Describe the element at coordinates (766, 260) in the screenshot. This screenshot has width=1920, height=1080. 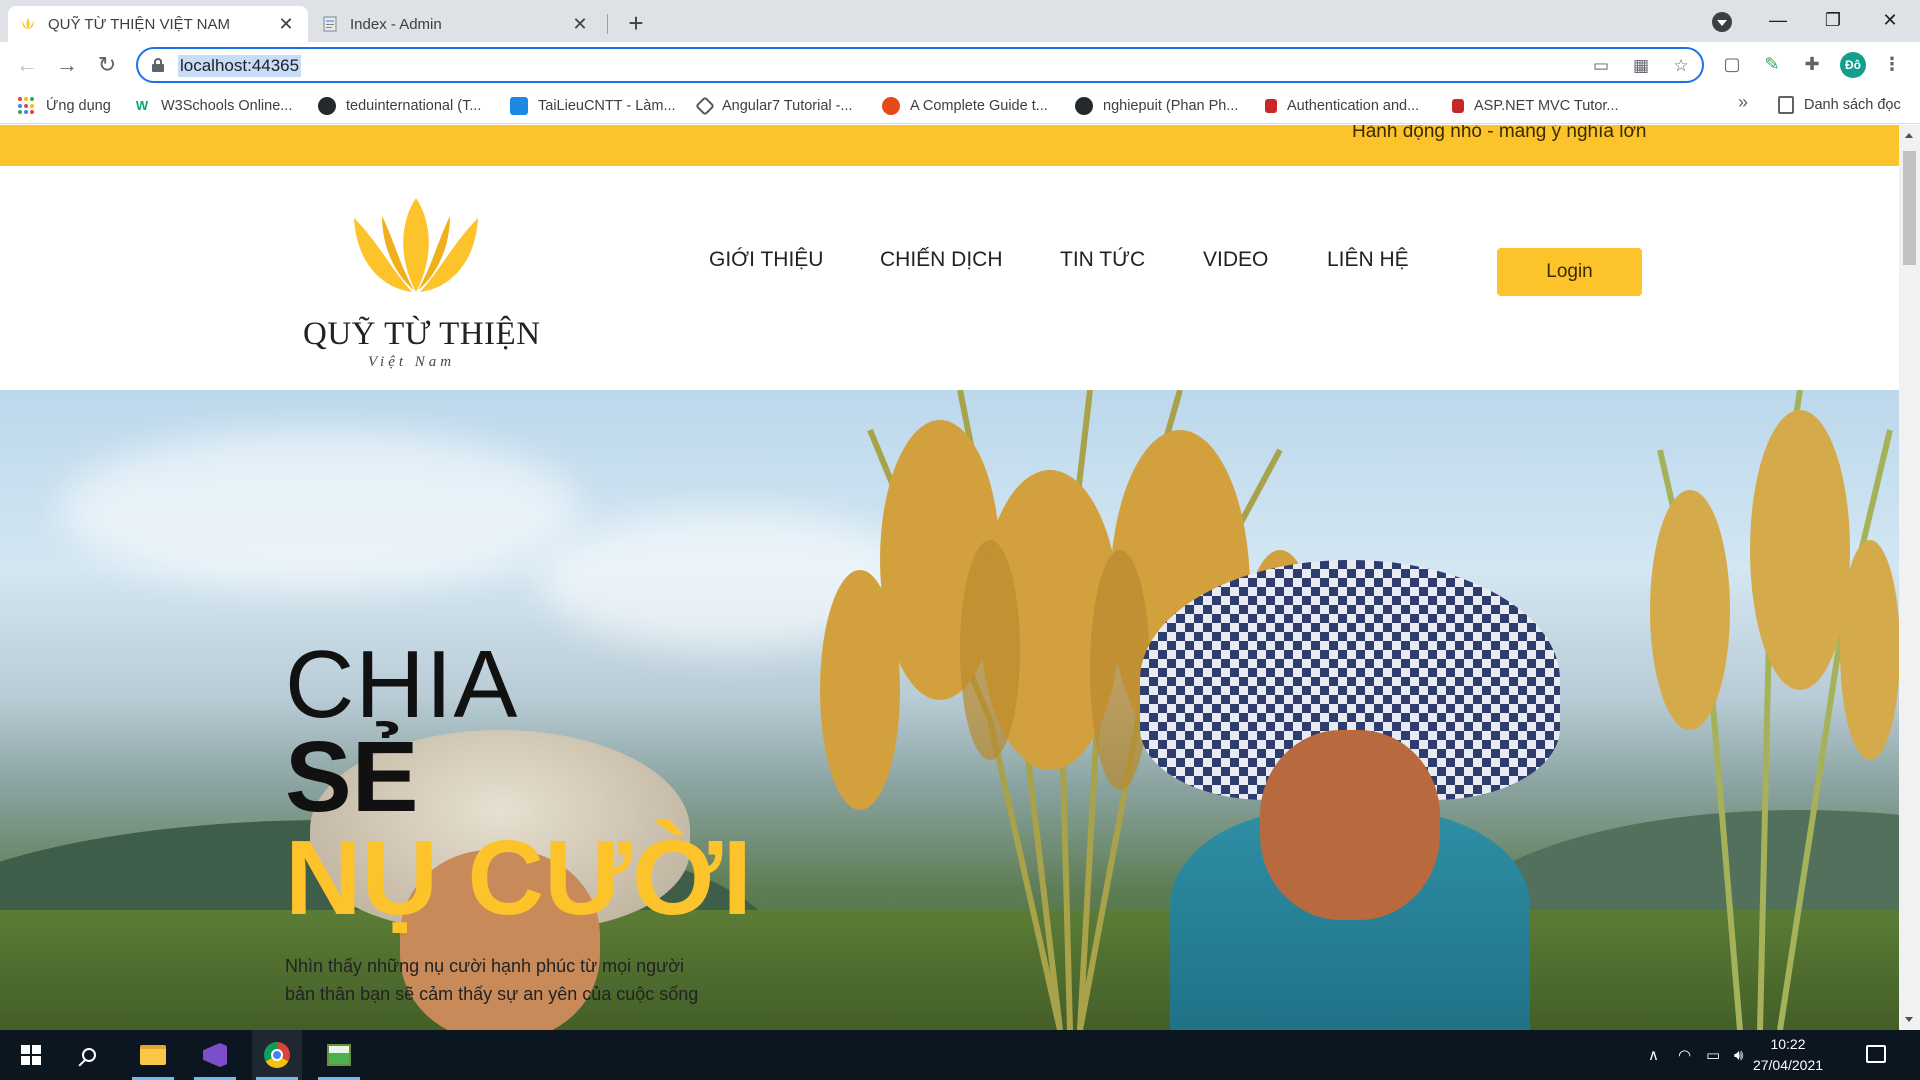
I see `nav-gioi-thieu: GIỚI THIỆU` at that location.